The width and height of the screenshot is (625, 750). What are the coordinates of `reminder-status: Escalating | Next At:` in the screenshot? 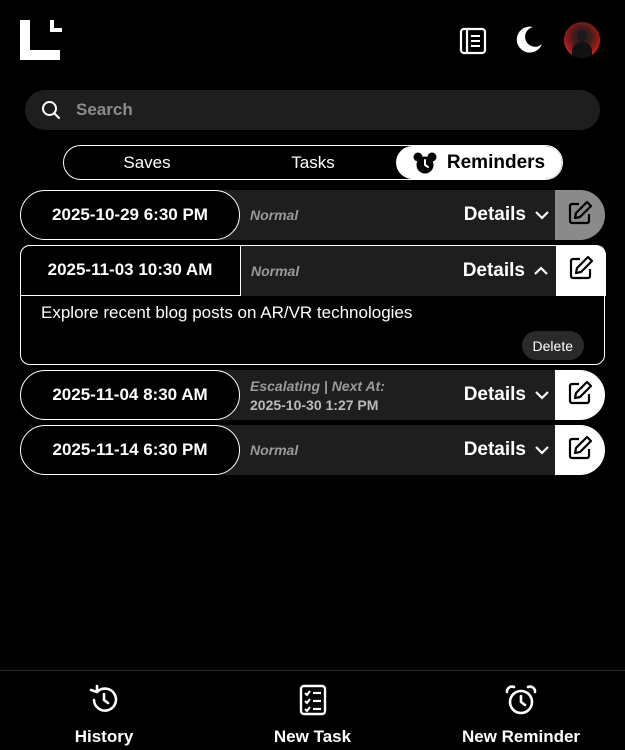 It's located at (317, 385).